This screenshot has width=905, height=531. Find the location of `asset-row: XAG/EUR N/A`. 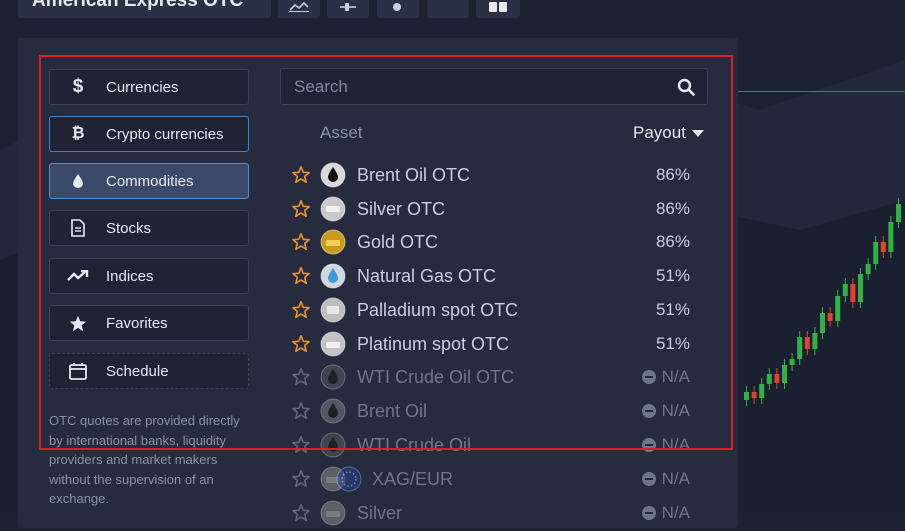

asset-row: XAG/EUR N/A is located at coordinates (500, 479).